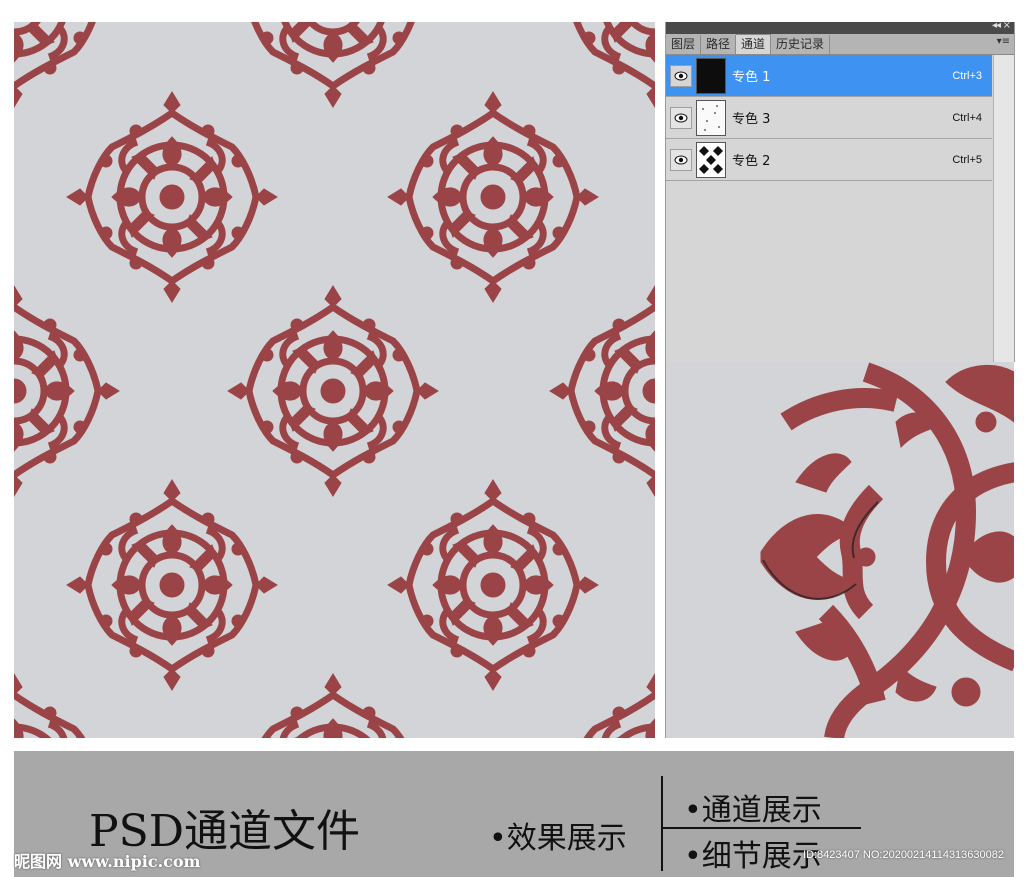 This screenshot has width=1024, height=877. I want to click on double-chevron-left-icon: ◂◂, so click(996, 25).